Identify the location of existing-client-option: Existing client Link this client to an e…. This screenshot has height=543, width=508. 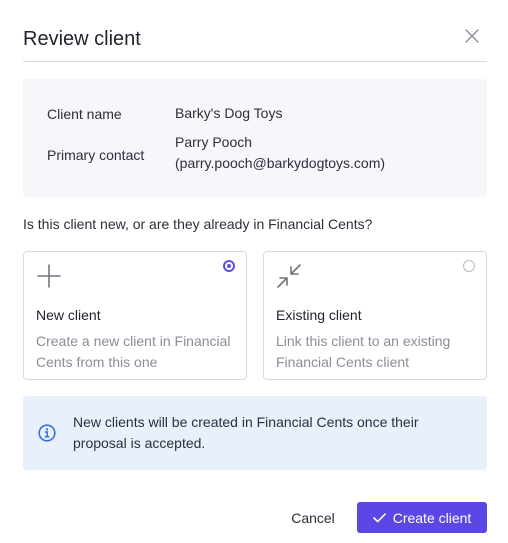
(375, 315).